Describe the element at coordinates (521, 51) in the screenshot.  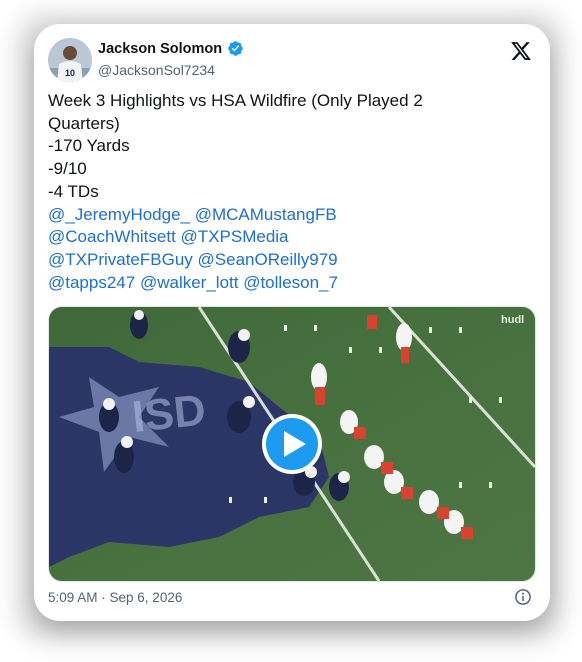
I see `x-logo-icon` at that location.